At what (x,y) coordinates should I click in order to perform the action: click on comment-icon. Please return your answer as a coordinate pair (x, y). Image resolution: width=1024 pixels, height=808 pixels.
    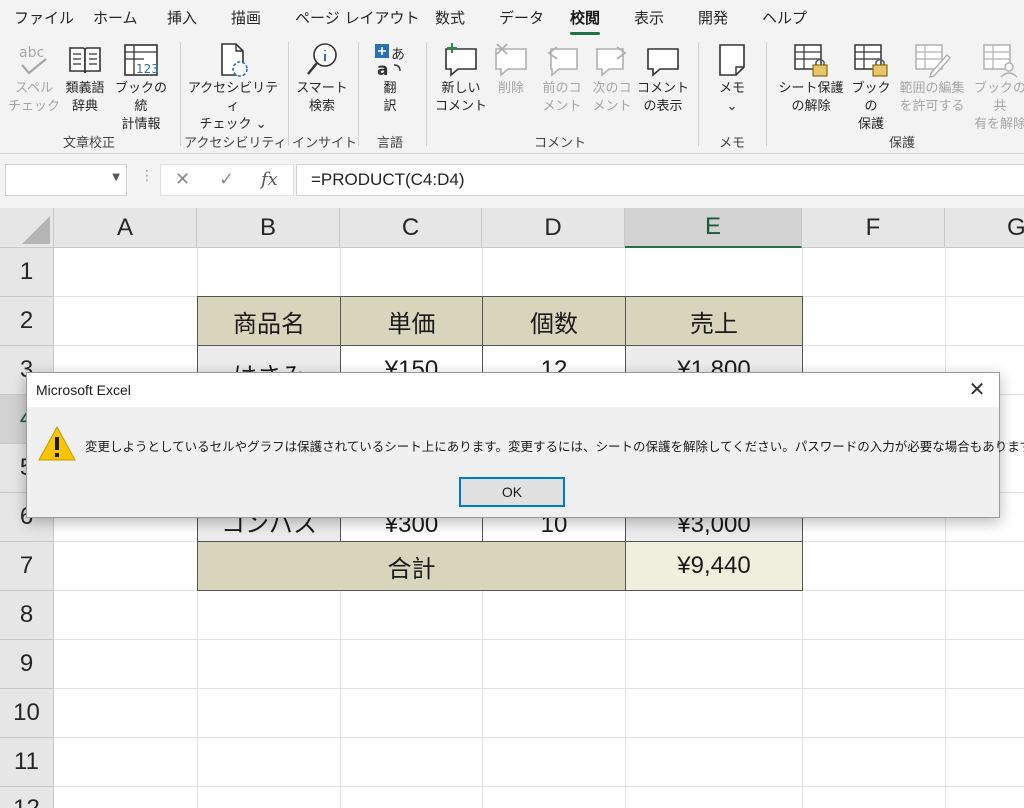
    Looking at the image, I should click on (663, 60).